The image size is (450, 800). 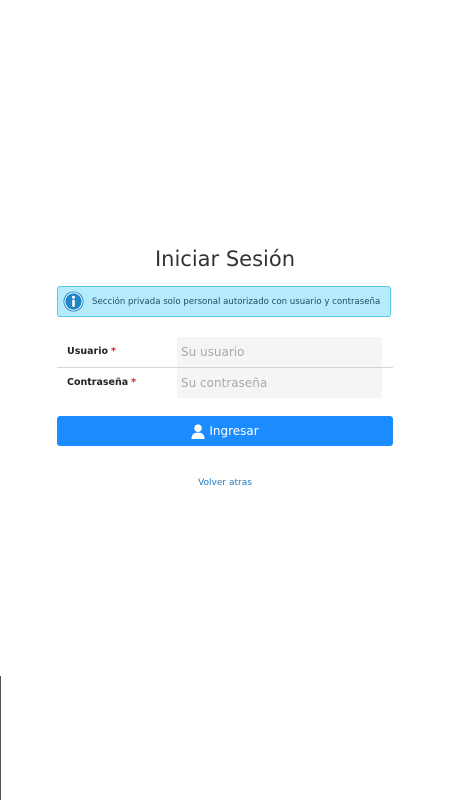 I want to click on username-label: Usuario *, so click(x=91, y=351).